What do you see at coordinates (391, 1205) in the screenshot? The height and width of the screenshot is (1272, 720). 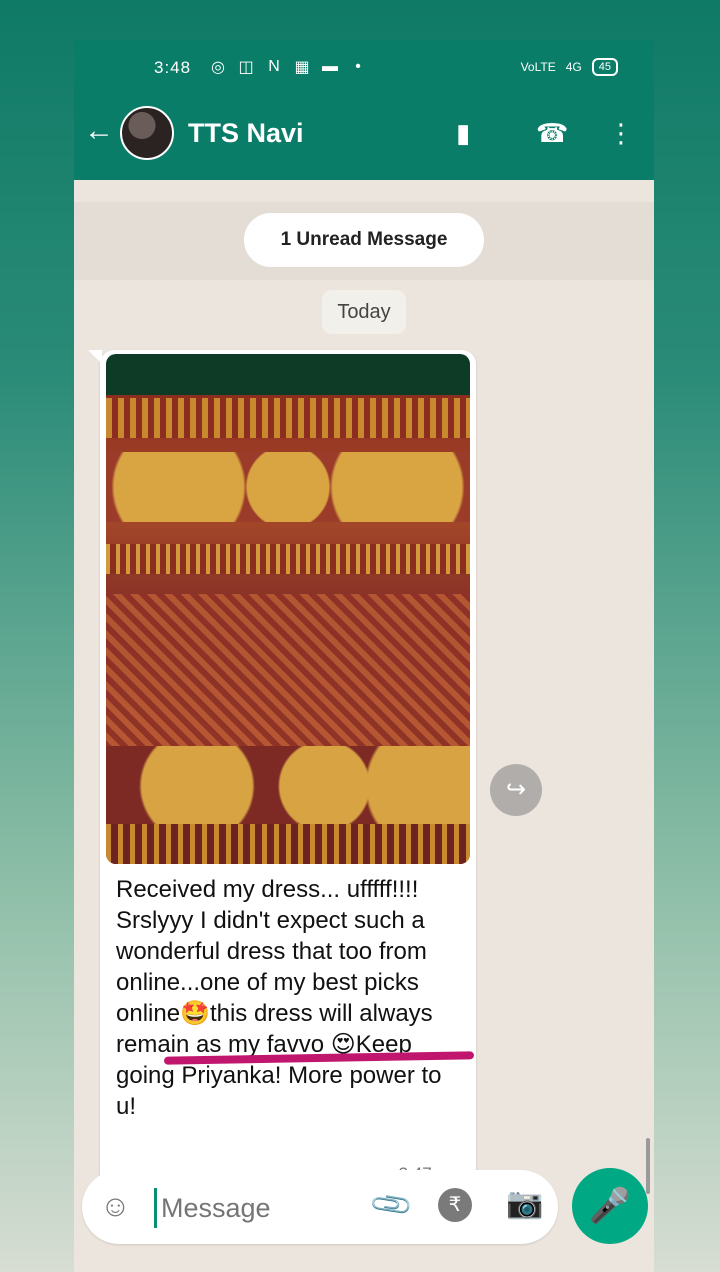 I see `attach-icon: 📎` at bounding box center [391, 1205].